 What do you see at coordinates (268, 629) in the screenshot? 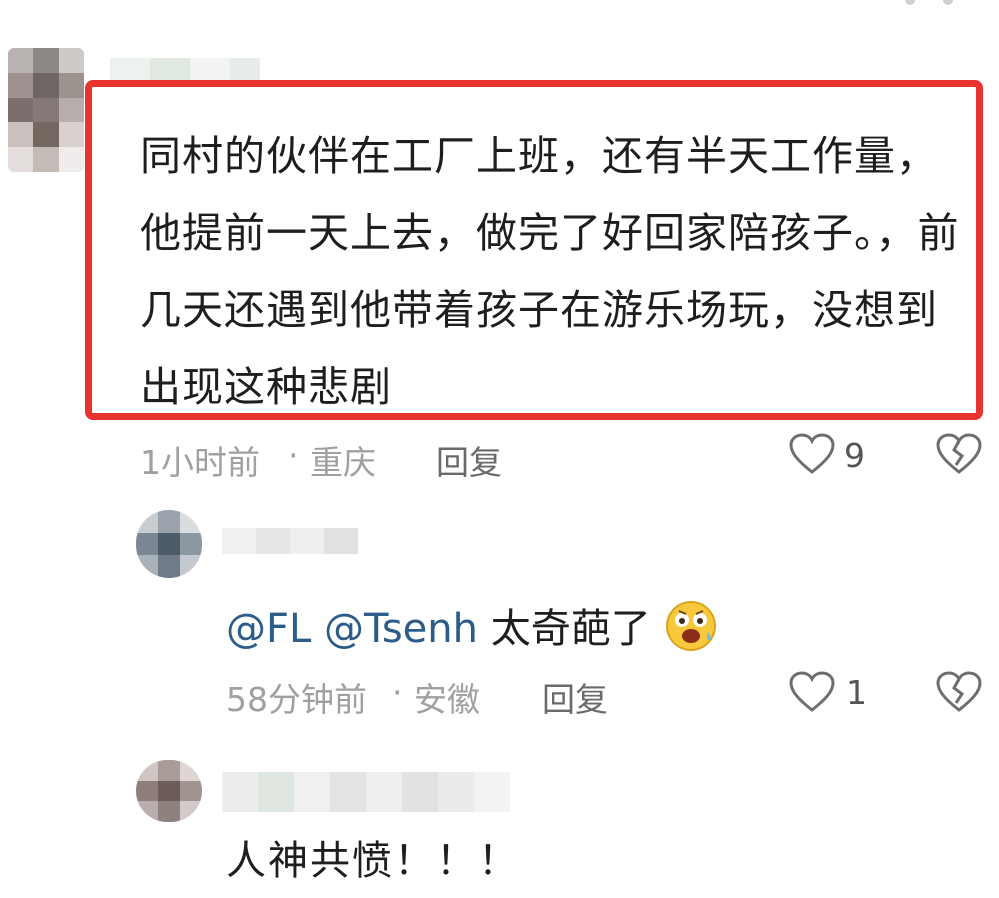
I see `mention-link: @FL` at bounding box center [268, 629].